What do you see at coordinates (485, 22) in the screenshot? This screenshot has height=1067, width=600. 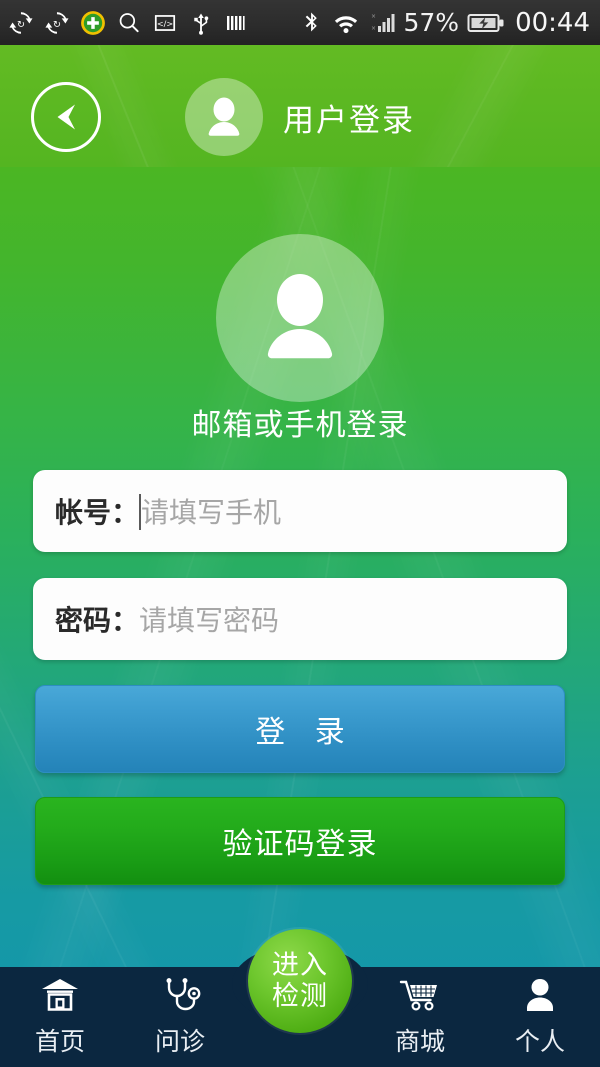 I see `battery-charging-icon` at bounding box center [485, 22].